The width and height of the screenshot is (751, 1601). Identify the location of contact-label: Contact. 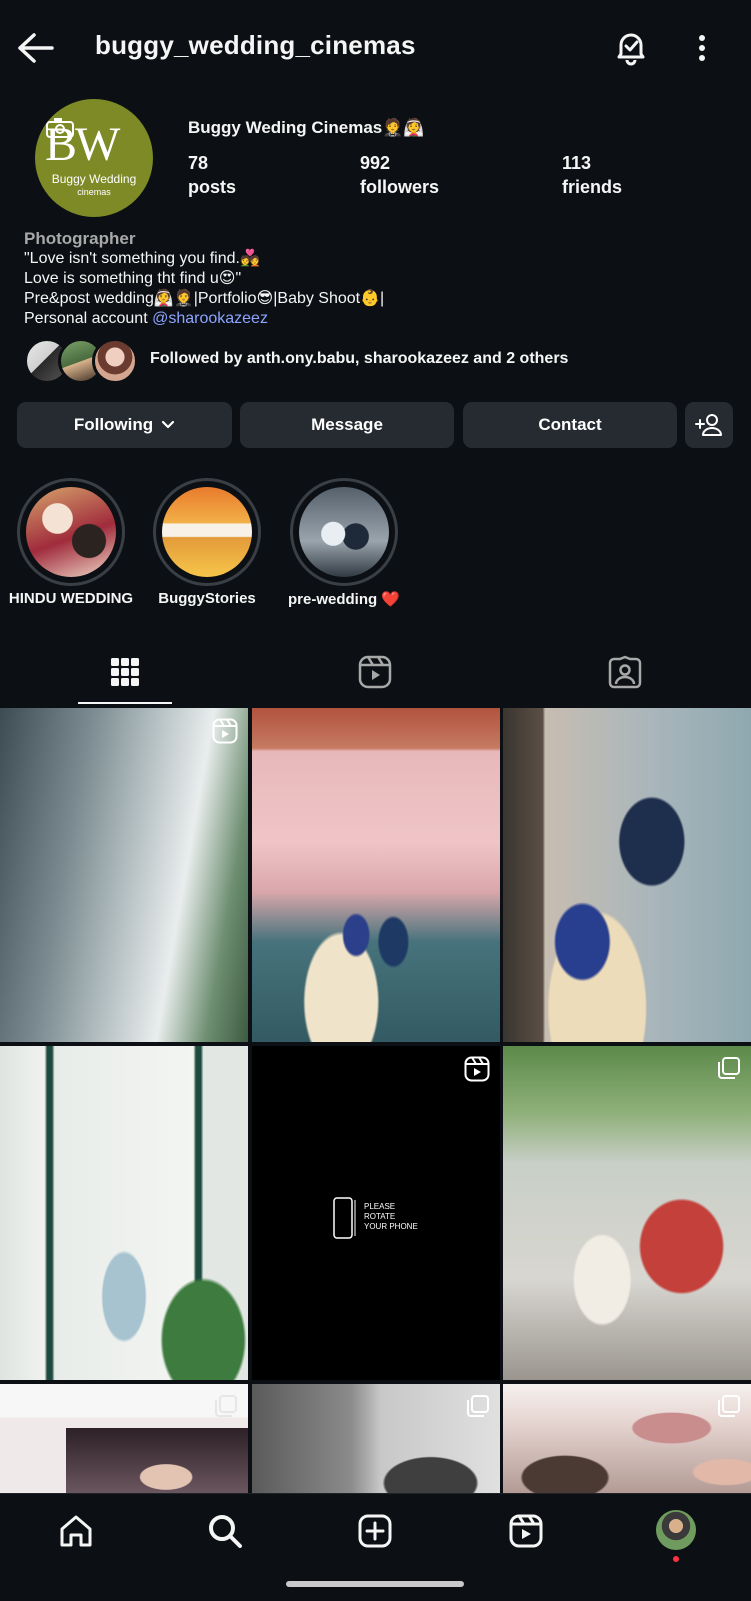
(570, 424).